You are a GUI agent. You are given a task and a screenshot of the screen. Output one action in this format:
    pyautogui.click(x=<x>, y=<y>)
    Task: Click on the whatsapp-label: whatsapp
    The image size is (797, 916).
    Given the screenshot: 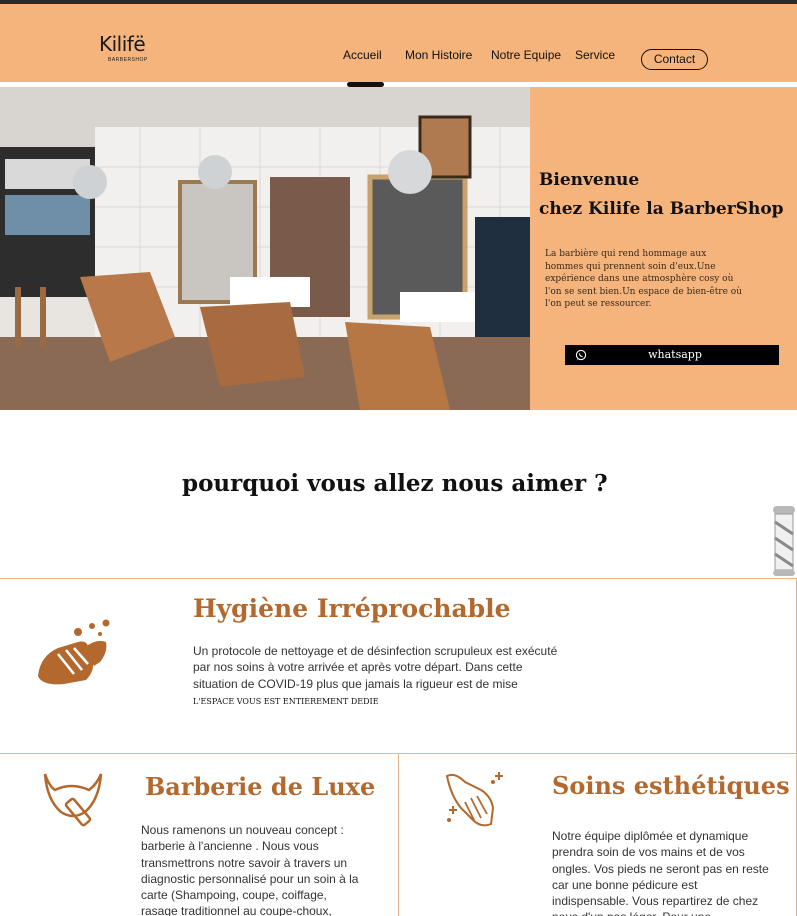 What is the action you would take?
    pyautogui.click(x=675, y=354)
    